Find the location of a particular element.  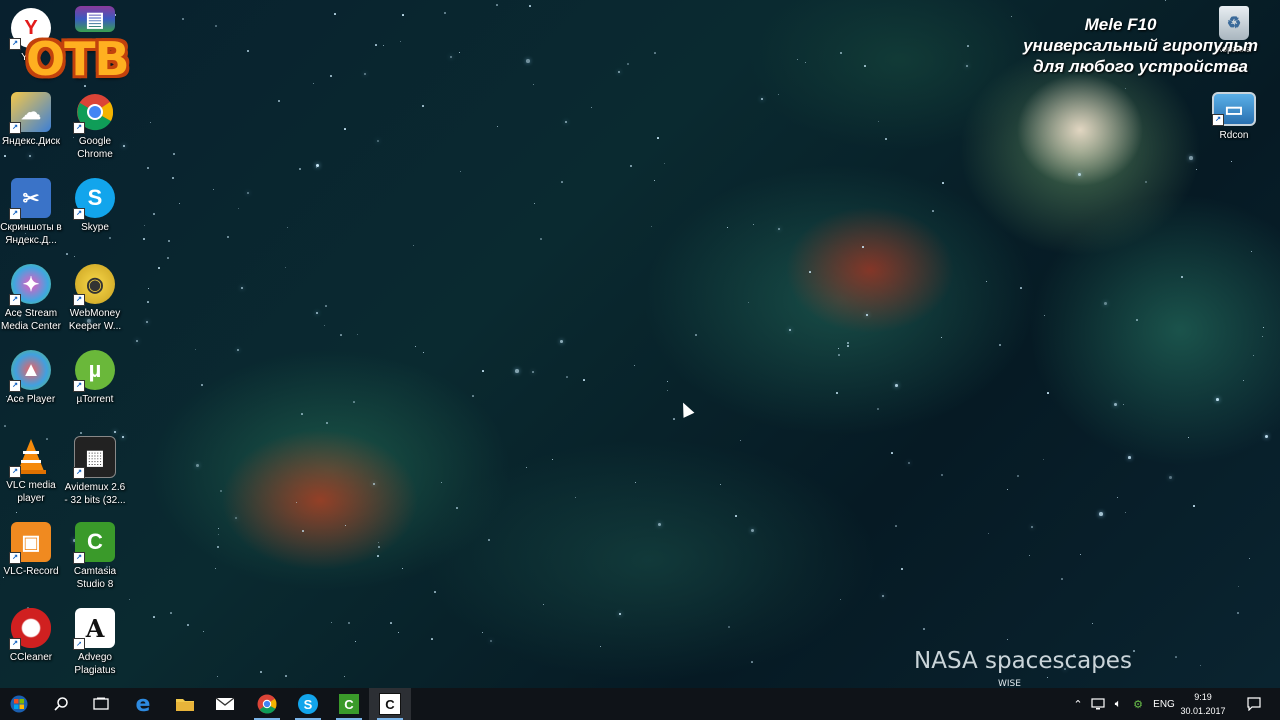

desktop-icon-vlc-record: ▣ ↗ VLC-Record is located at coordinates (31, 550).